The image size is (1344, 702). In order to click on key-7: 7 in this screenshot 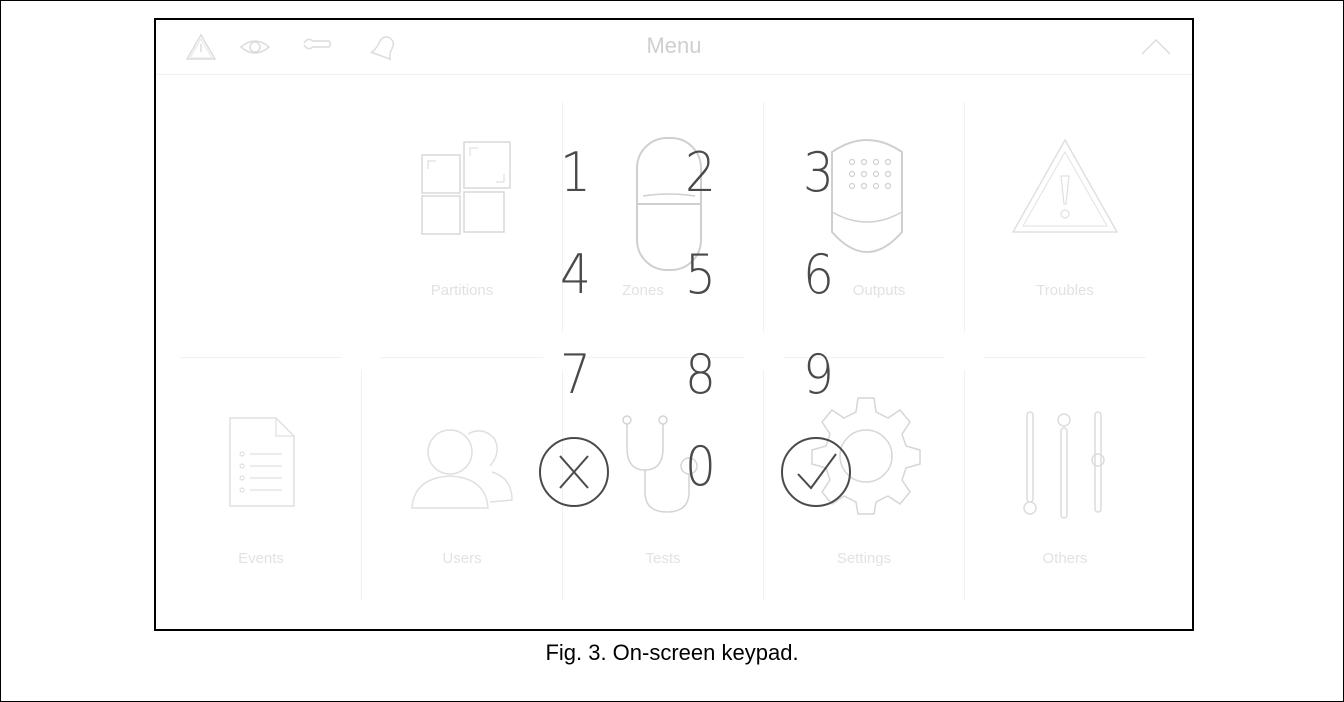, I will do `click(575, 375)`.